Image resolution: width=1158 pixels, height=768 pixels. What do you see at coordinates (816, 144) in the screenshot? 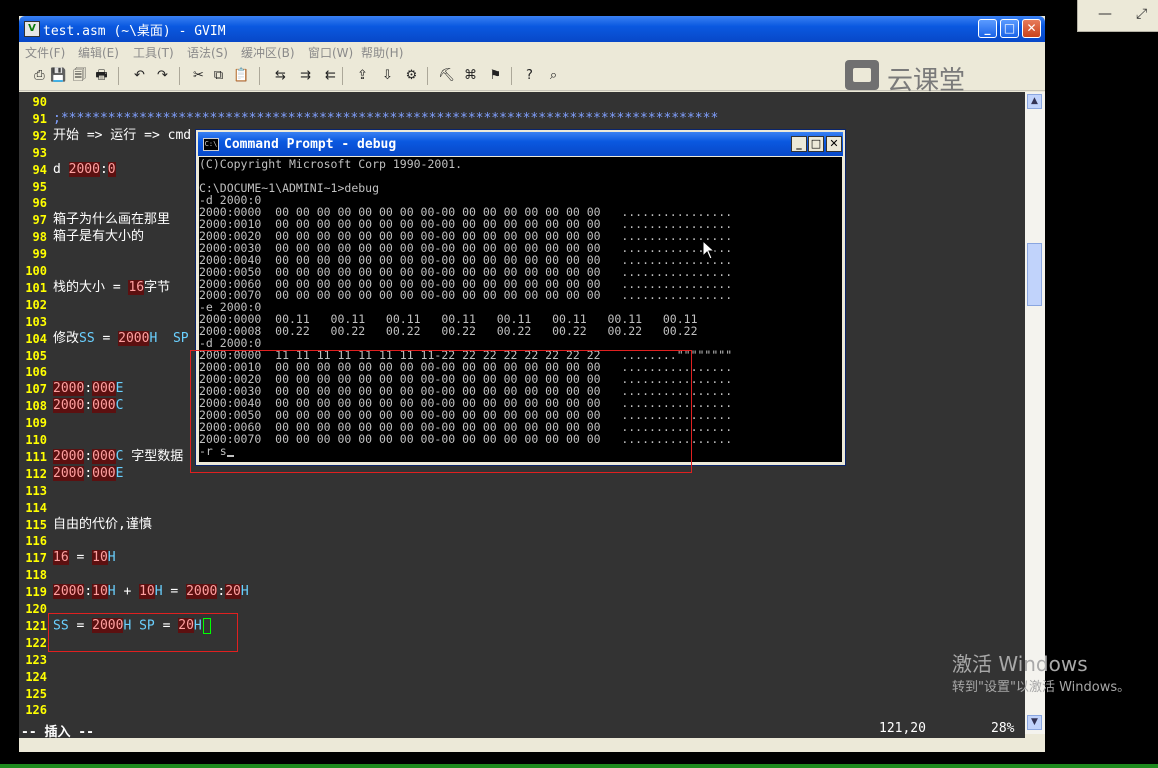
I see `cmd-maximize-button: □` at bounding box center [816, 144].